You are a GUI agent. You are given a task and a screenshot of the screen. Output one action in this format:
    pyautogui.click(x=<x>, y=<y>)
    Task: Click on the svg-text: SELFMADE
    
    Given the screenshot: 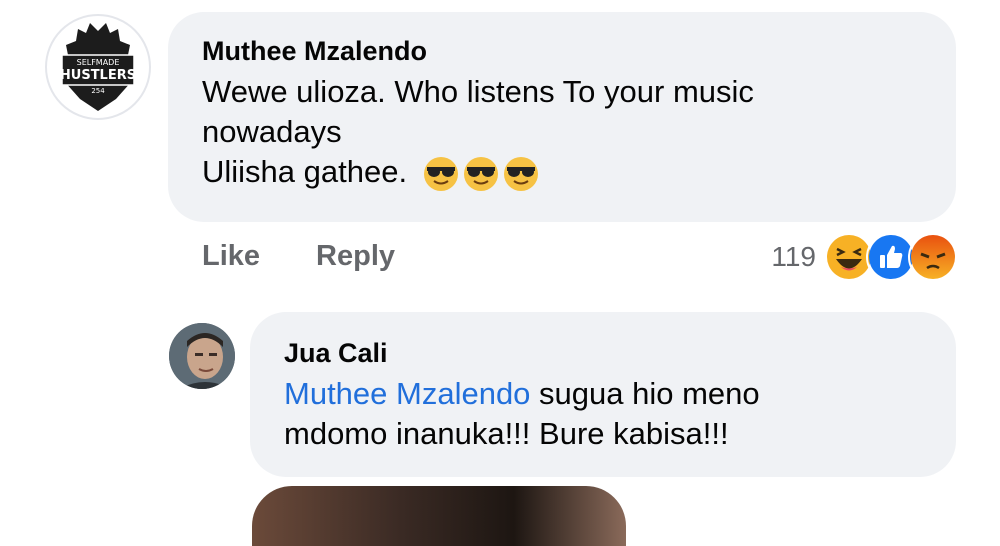 What is the action you would take?
    pyautogui.click(x=98, y=62)
    